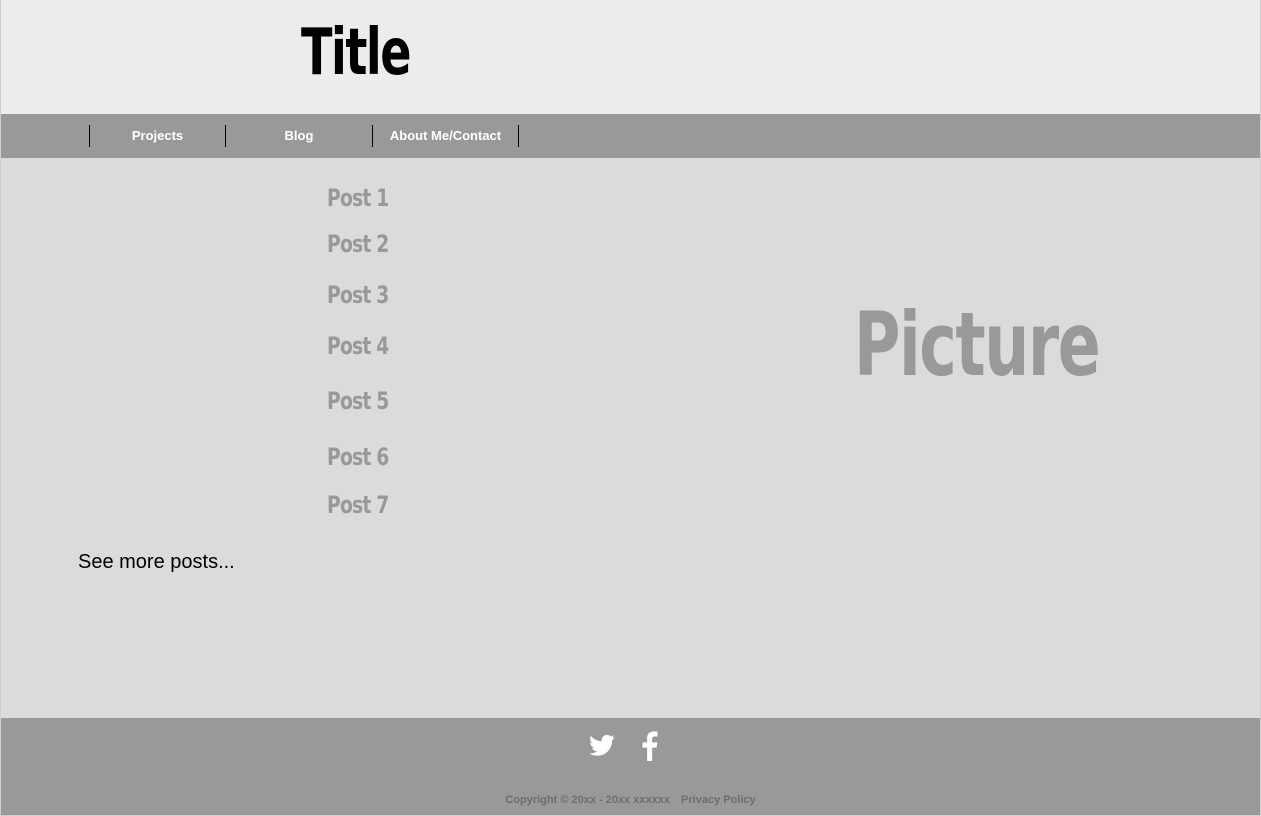 This screenshot has width=1261, height=816. Describe the element at coordinates (718, 800) in the screenshot. I see `privacy-policy-link: Privacy Policy` at that location.